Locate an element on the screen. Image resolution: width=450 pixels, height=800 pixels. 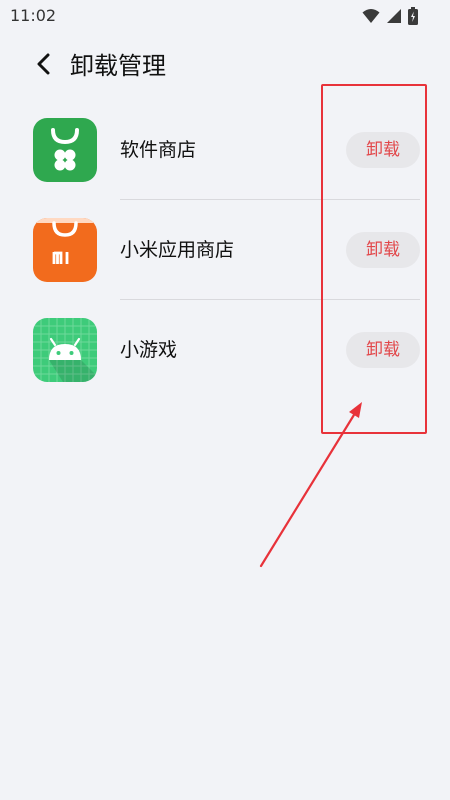
android-game-icon is located at coordinates (65, 350).